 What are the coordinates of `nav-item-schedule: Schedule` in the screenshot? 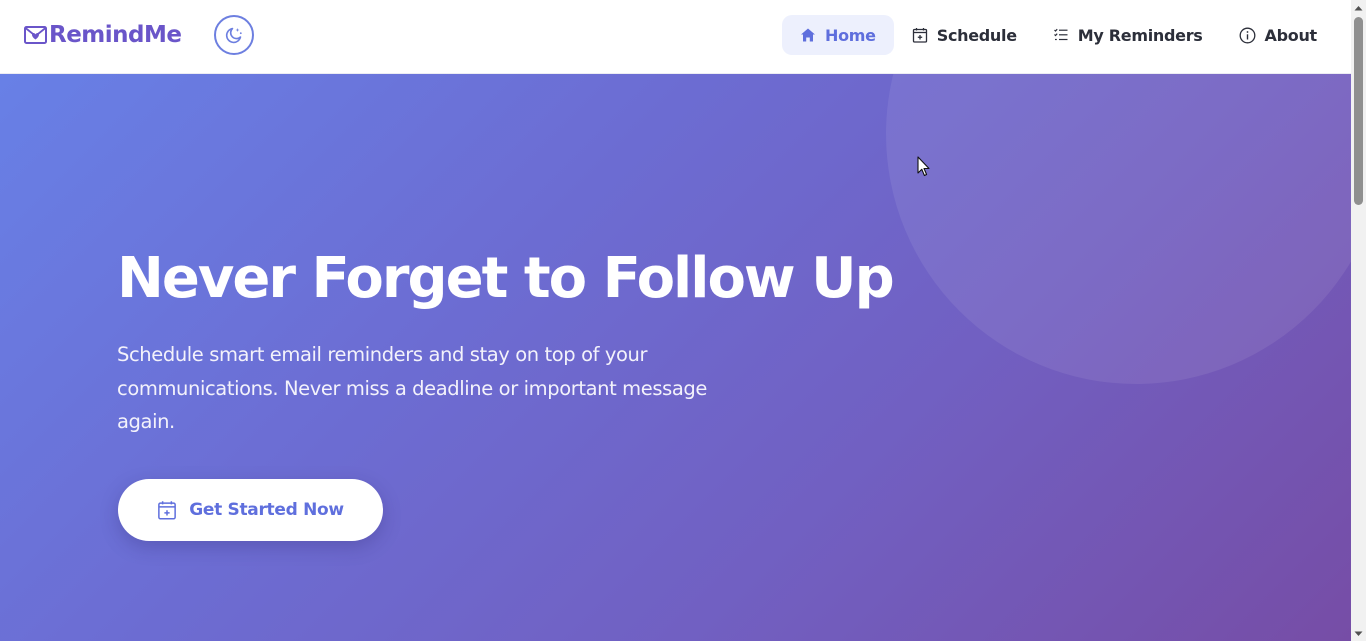 It's located at (964, 35).